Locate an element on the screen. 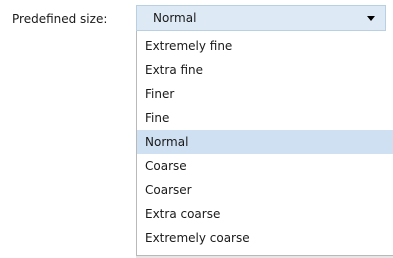  dropdown-item-finer: Finer is located at coordinates (265, 94).